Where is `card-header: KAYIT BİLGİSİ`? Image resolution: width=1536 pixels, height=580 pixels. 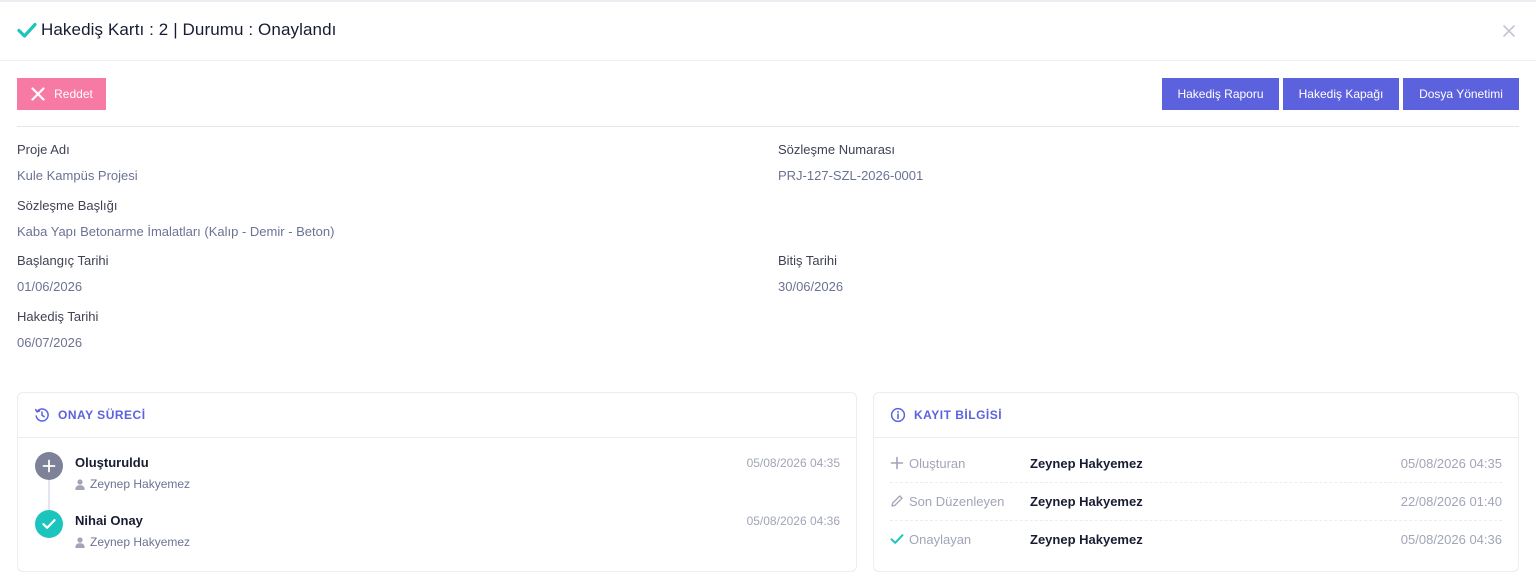
card-header: KAYIT BİLGİSİ is located at coordinates (1196, 415).